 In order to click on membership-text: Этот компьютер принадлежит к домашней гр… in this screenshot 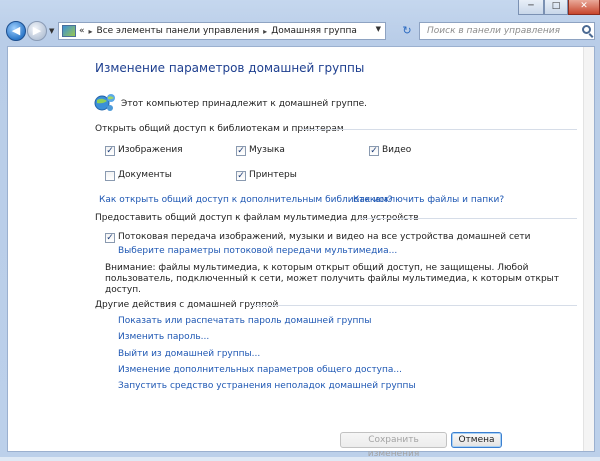, I will do `click(244, 104)`.